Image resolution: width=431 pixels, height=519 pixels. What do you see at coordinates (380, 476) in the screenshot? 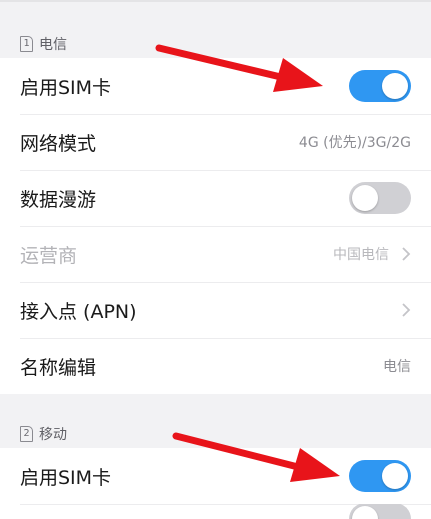
I see `sim2-enable-toggle` at bounding box center [380, 476].